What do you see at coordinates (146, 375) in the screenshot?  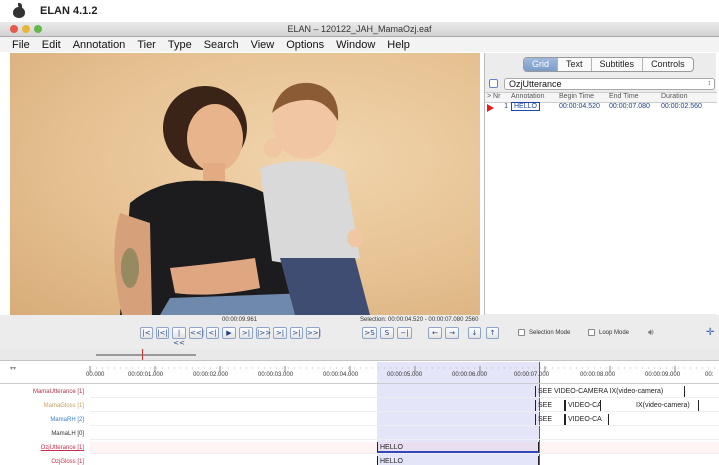 I see `tick-label: 00:00:01.000` at bounding box center [146, 375].